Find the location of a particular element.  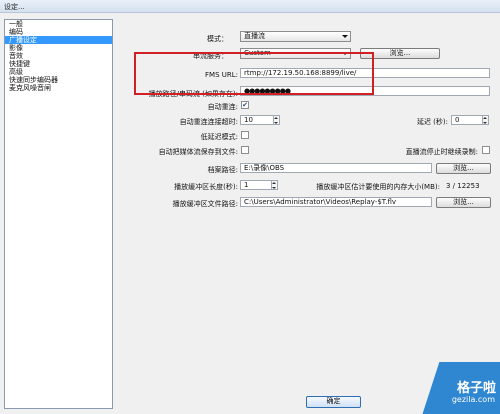

ok-button: 确定 is located at coordinates (333, 402).